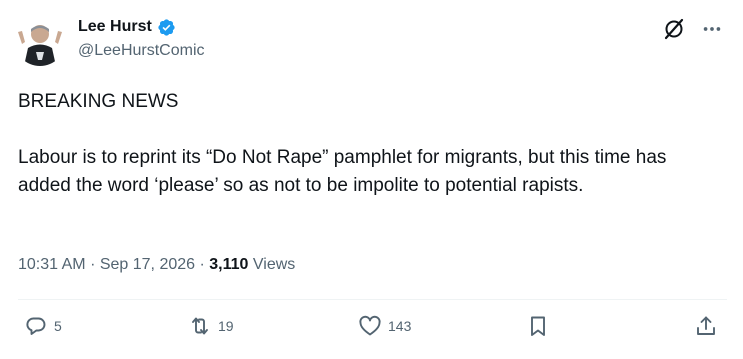 The image size is (743, 359). Describe the element at coordinates (229, 264) in the screenshot. I see `views-count: 3,110` at that location.